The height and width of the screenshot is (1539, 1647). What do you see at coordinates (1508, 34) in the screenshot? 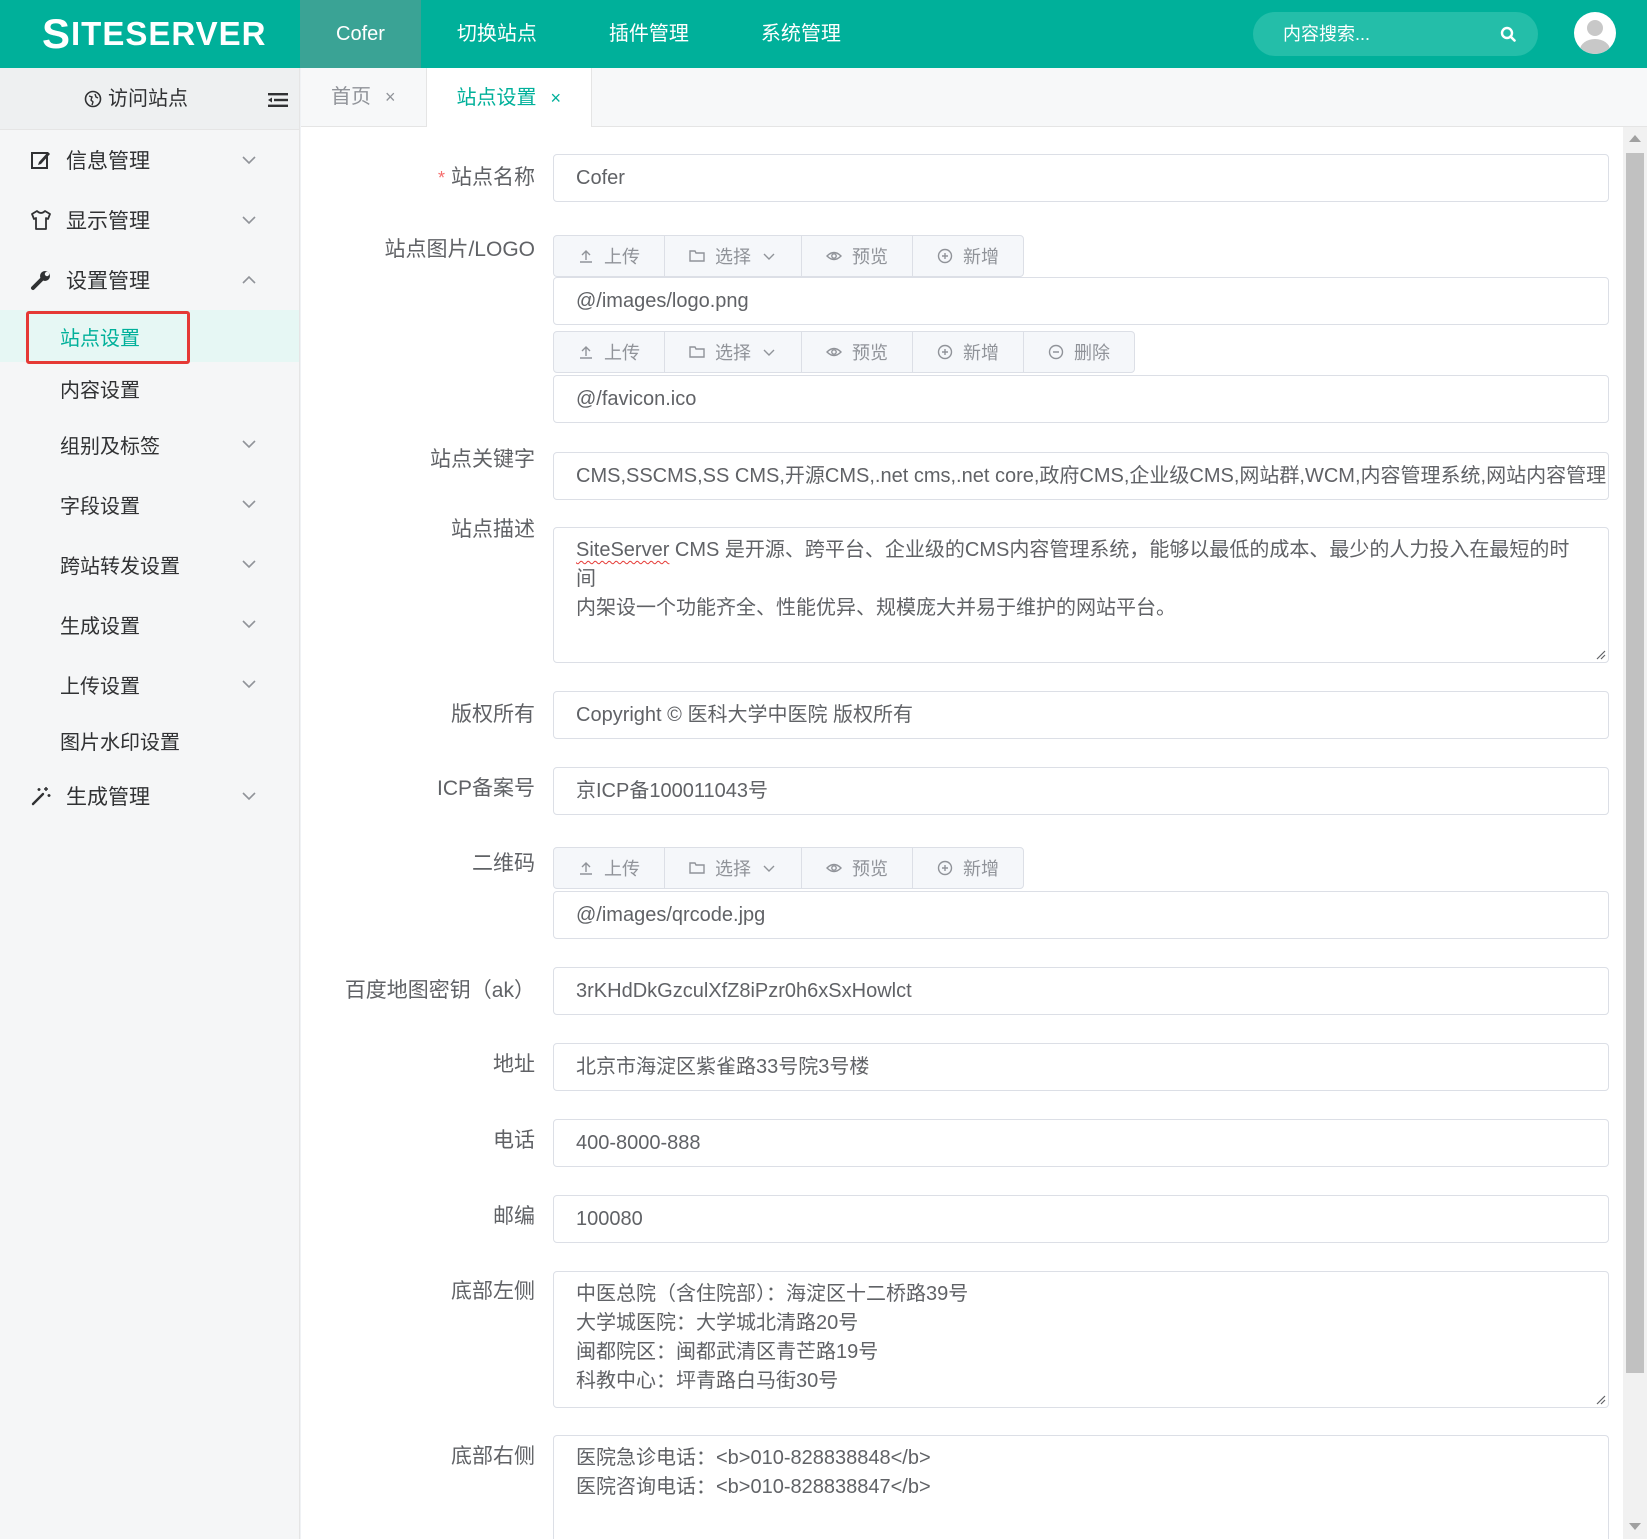
I see `search-icon` at bounding box center [1508, 34].